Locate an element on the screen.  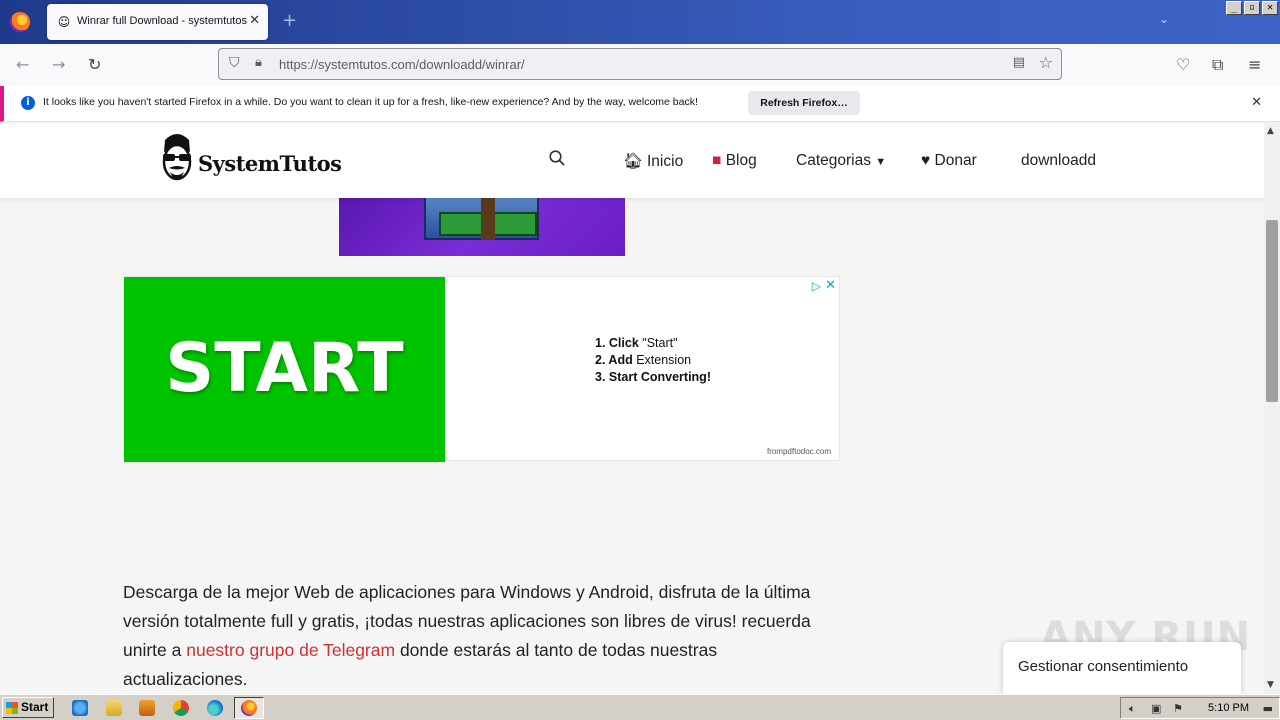
pocket-icon: ♡ is located at coordinates (1183, 64).